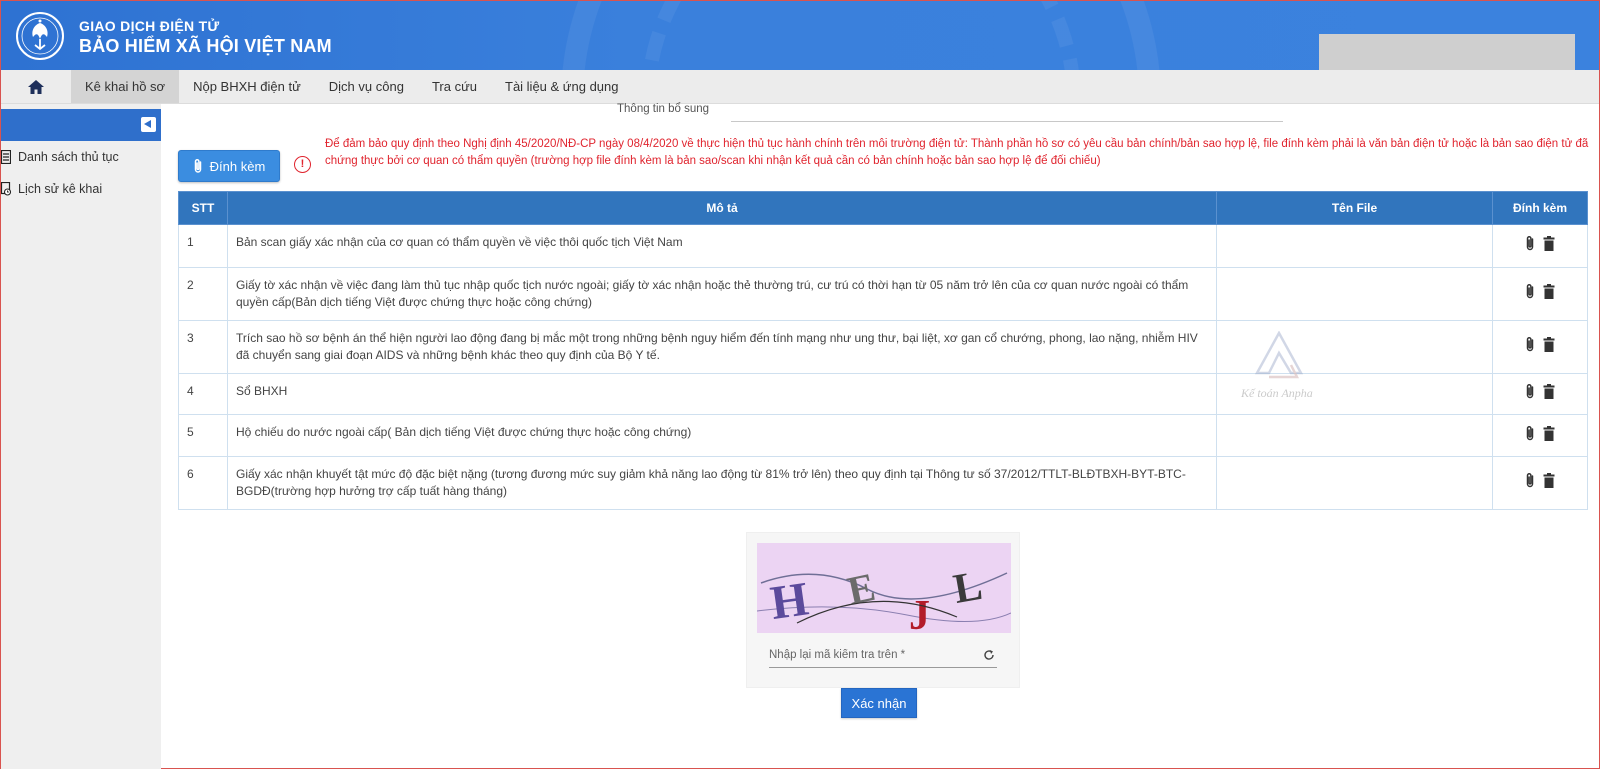 The width and height of the screenshot is (1600, 769). I want to click on header-drum-pattern-inner, so click(861, 35).